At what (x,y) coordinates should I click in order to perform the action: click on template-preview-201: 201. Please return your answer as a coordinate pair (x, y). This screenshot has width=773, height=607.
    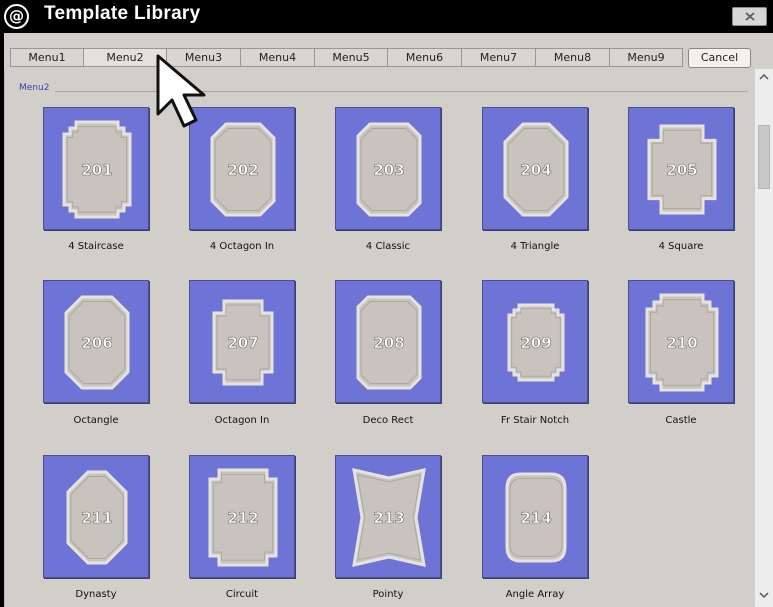
    Looking at the image, I should click on (97, 169).